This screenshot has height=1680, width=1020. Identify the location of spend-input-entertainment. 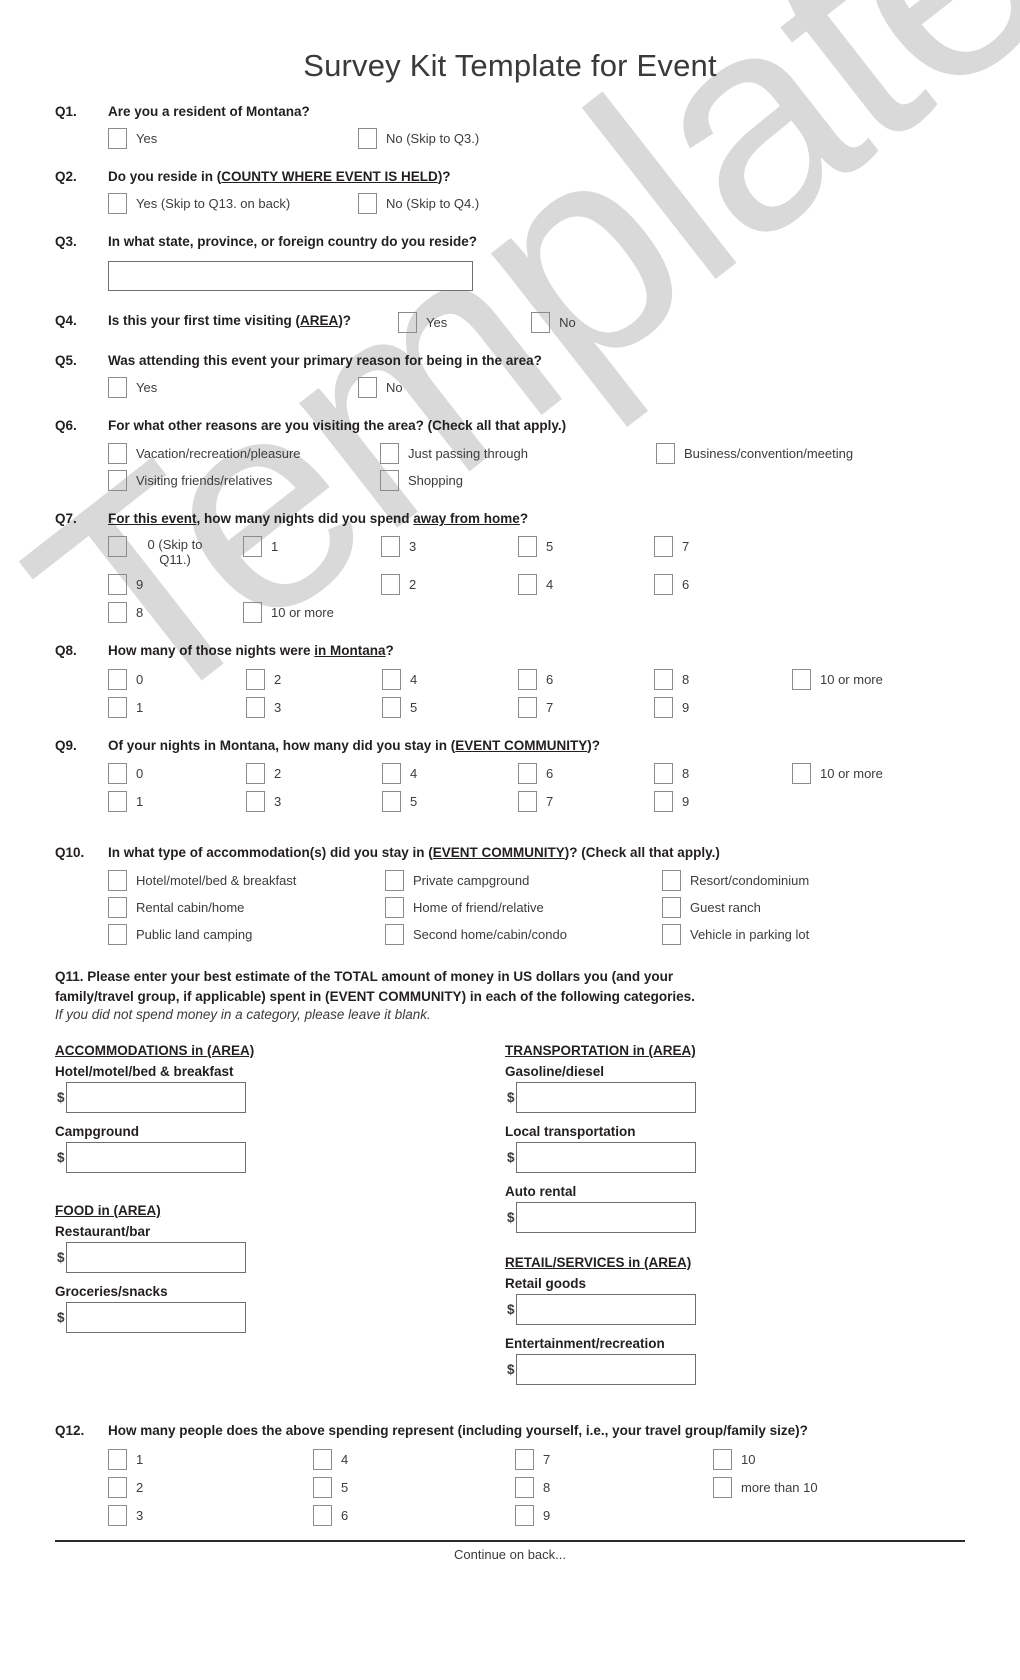
(605, 1369).